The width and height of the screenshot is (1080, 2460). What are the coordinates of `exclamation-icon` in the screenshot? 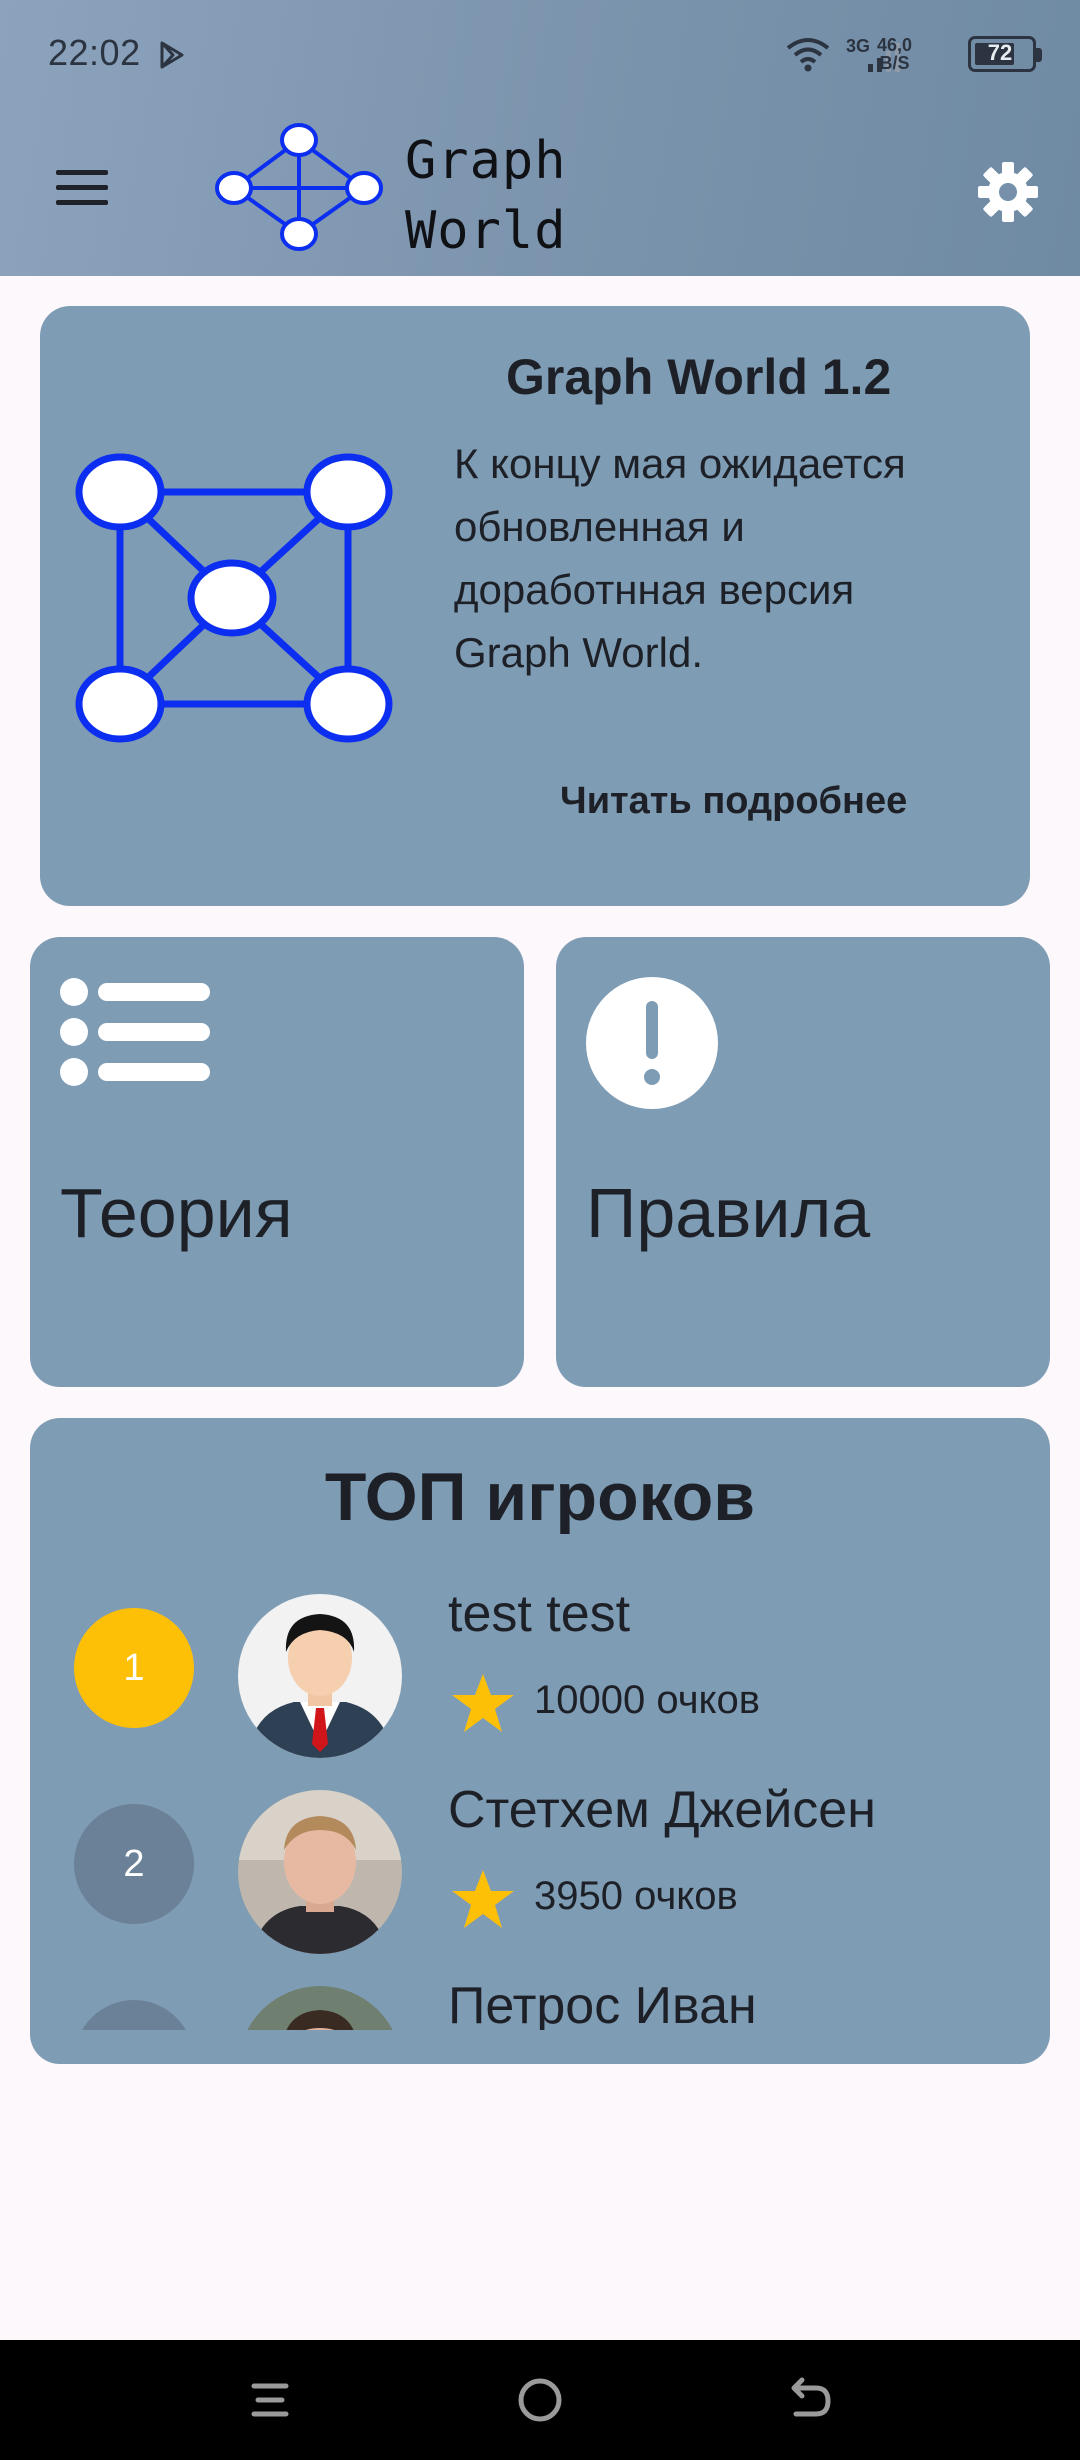 It's located at (652, 1043).